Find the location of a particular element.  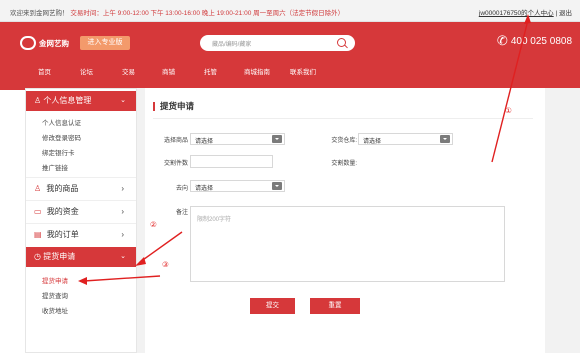

annotation-1: ① is located at coordinates (508, 110).